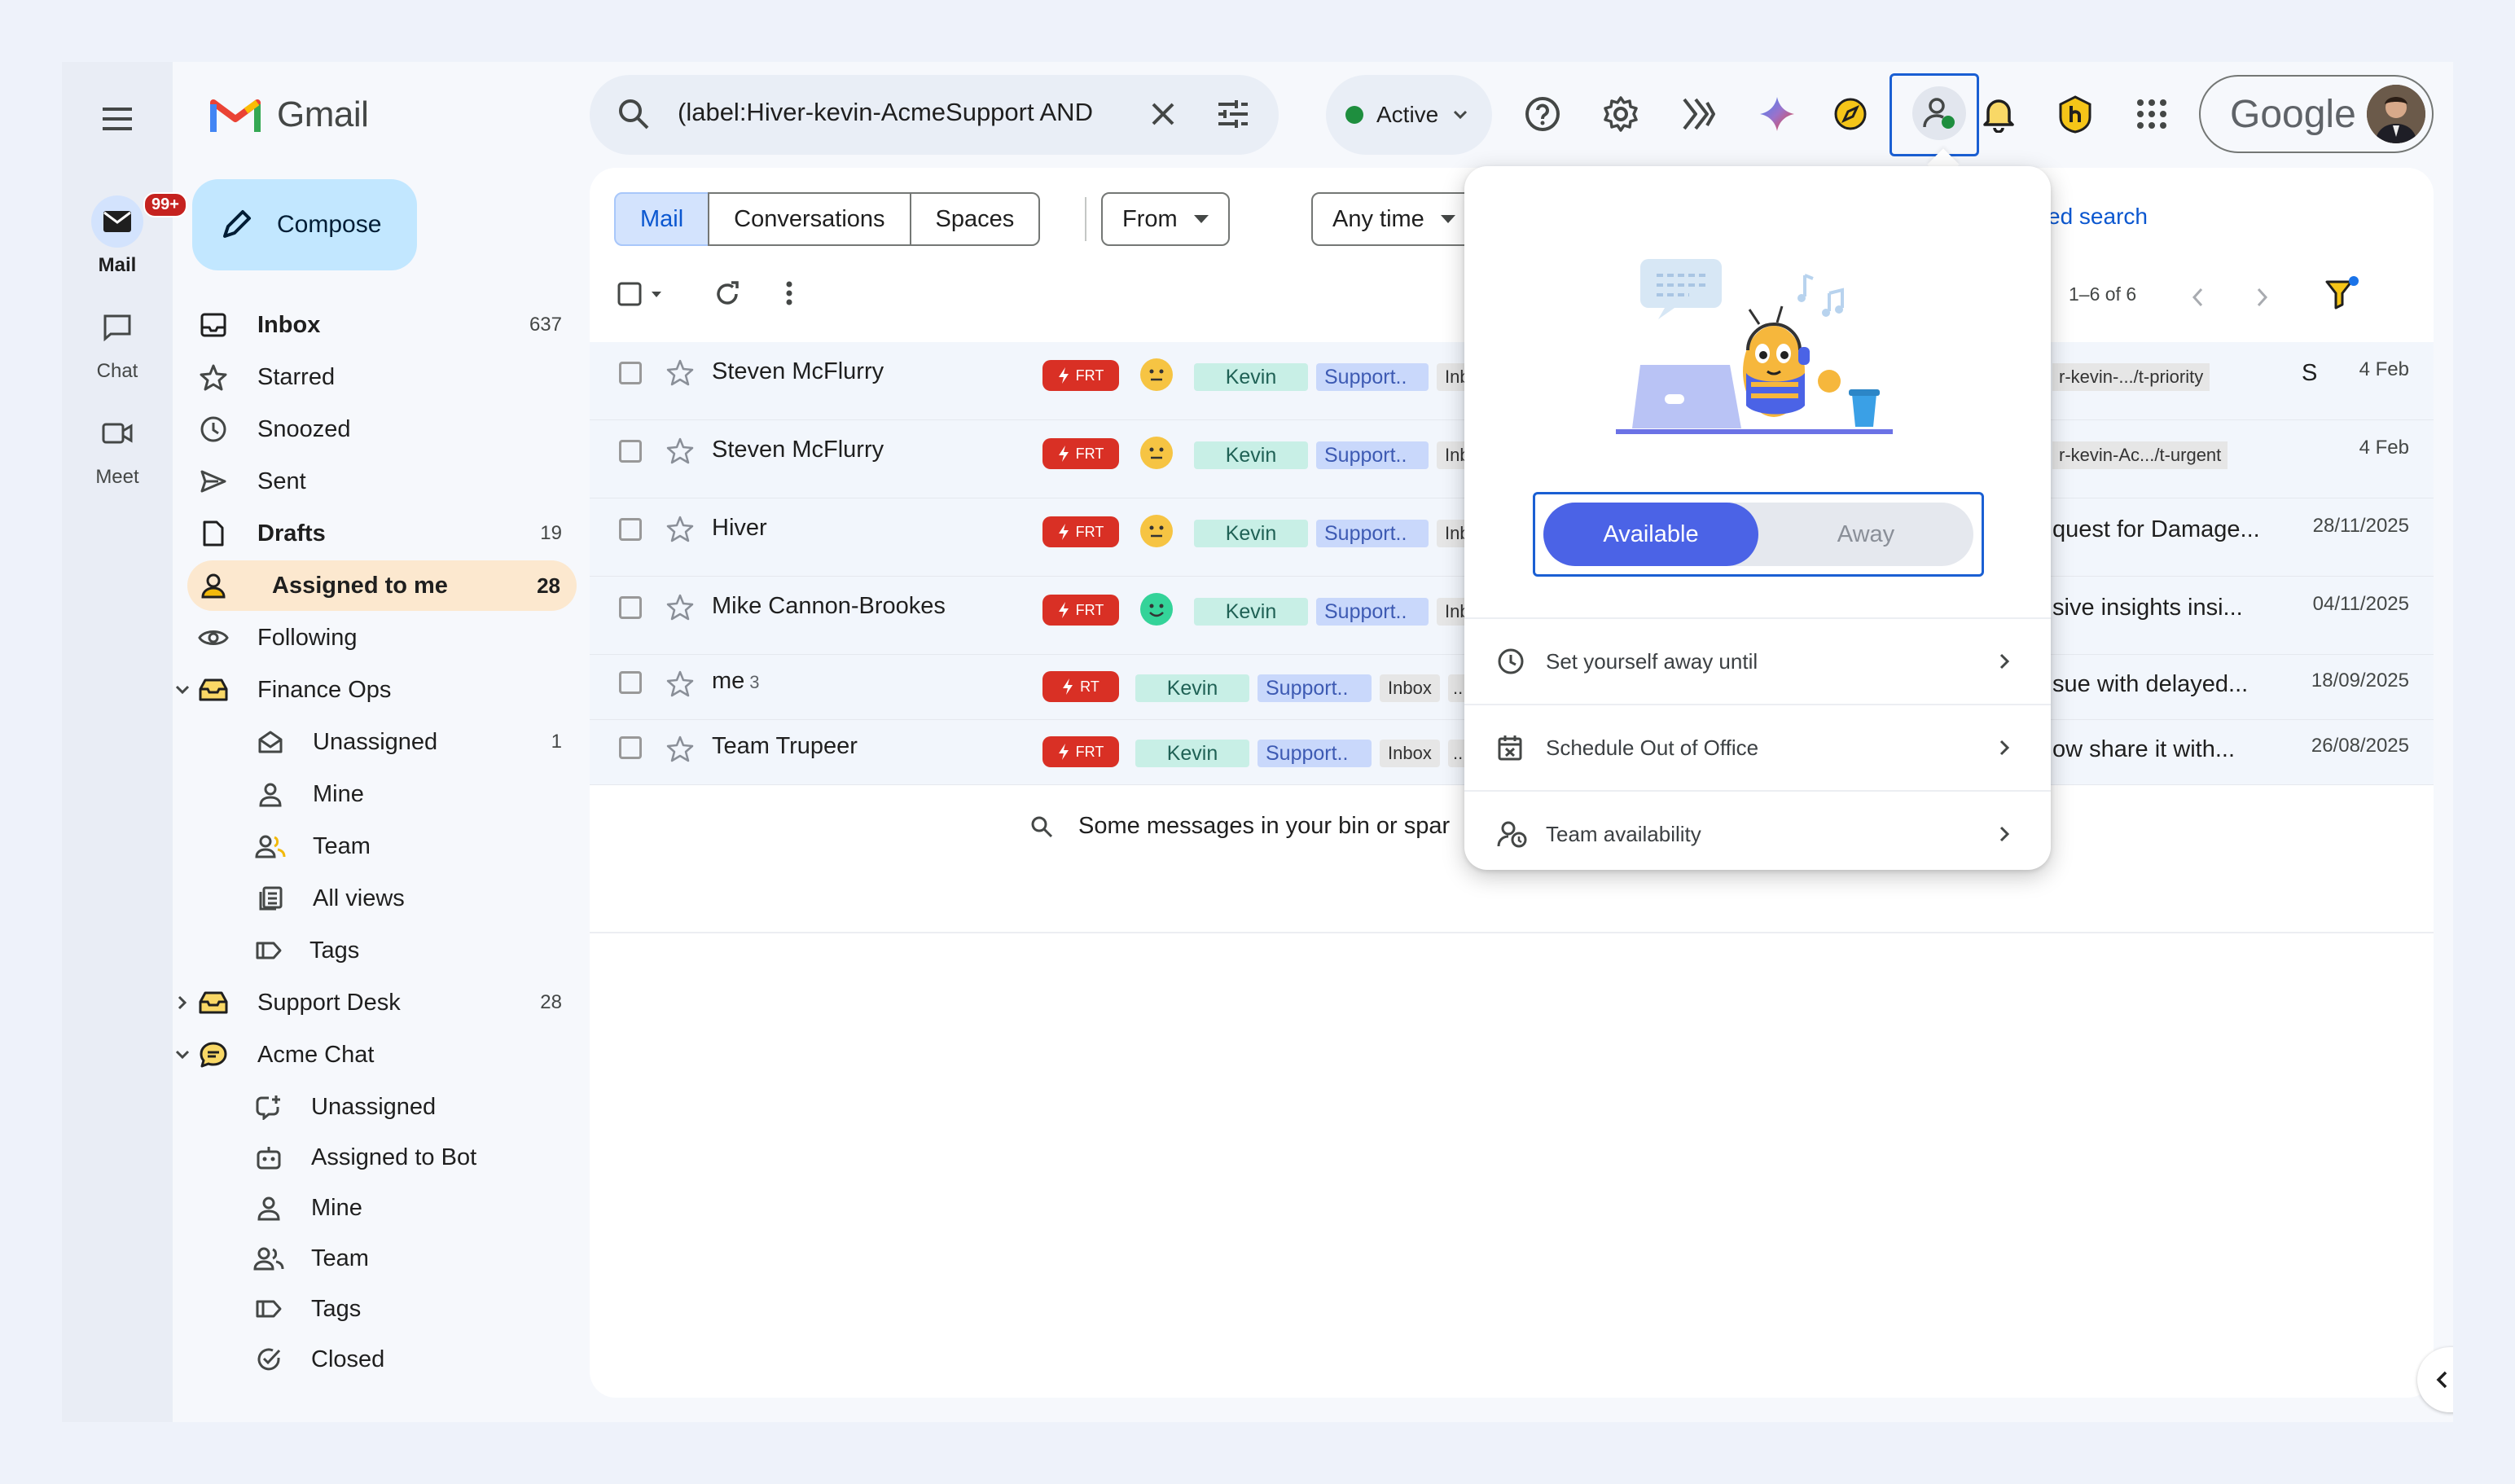  I want to click on rail-meet-label: Meet, so click(117, 477).